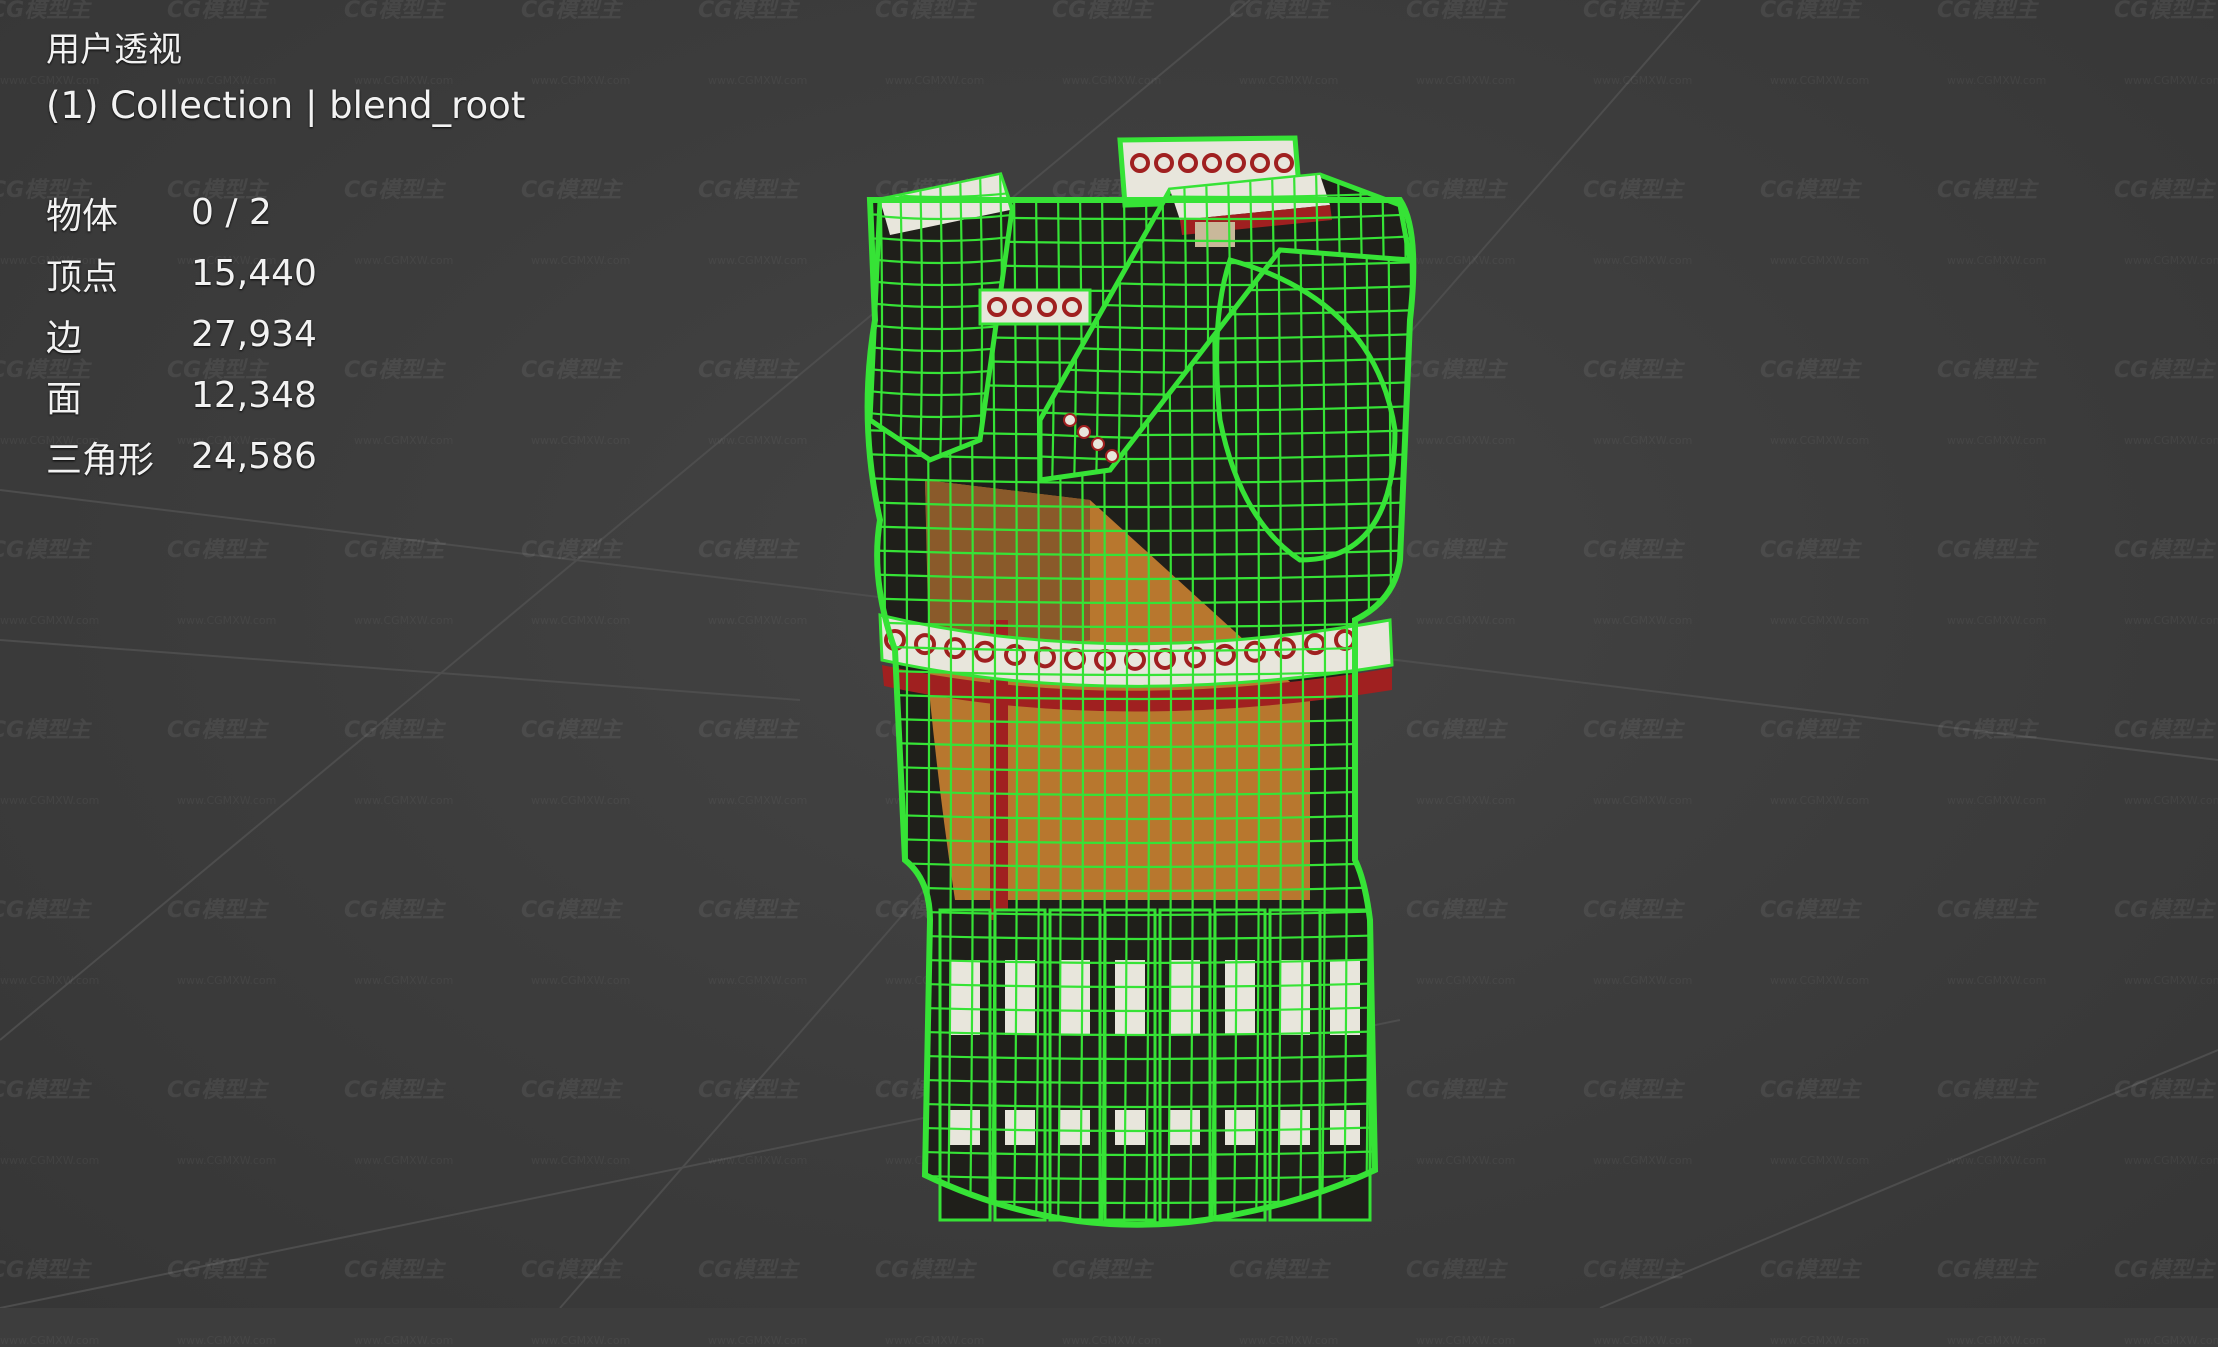  What do you see at coordinates (181, 456) in the screenshot?
I see `stat-triangles: 三角形 24,586` at bounding box center [181, 456].